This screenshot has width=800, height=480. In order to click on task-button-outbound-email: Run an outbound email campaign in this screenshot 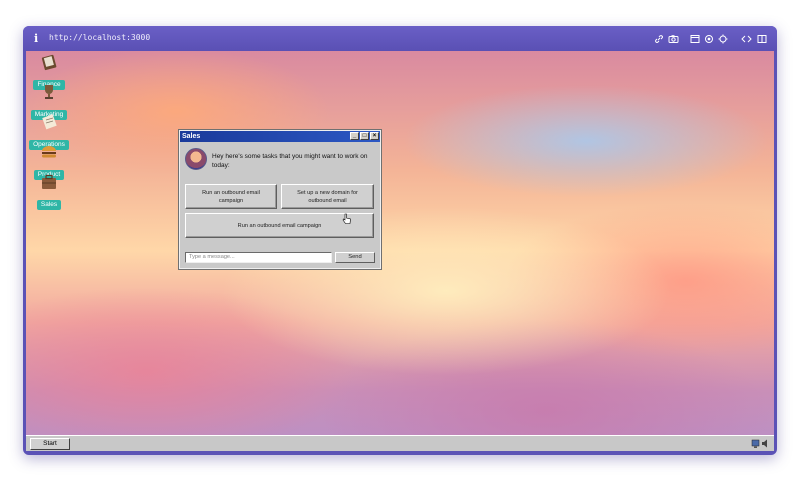, I will do `click(231, 196)`.